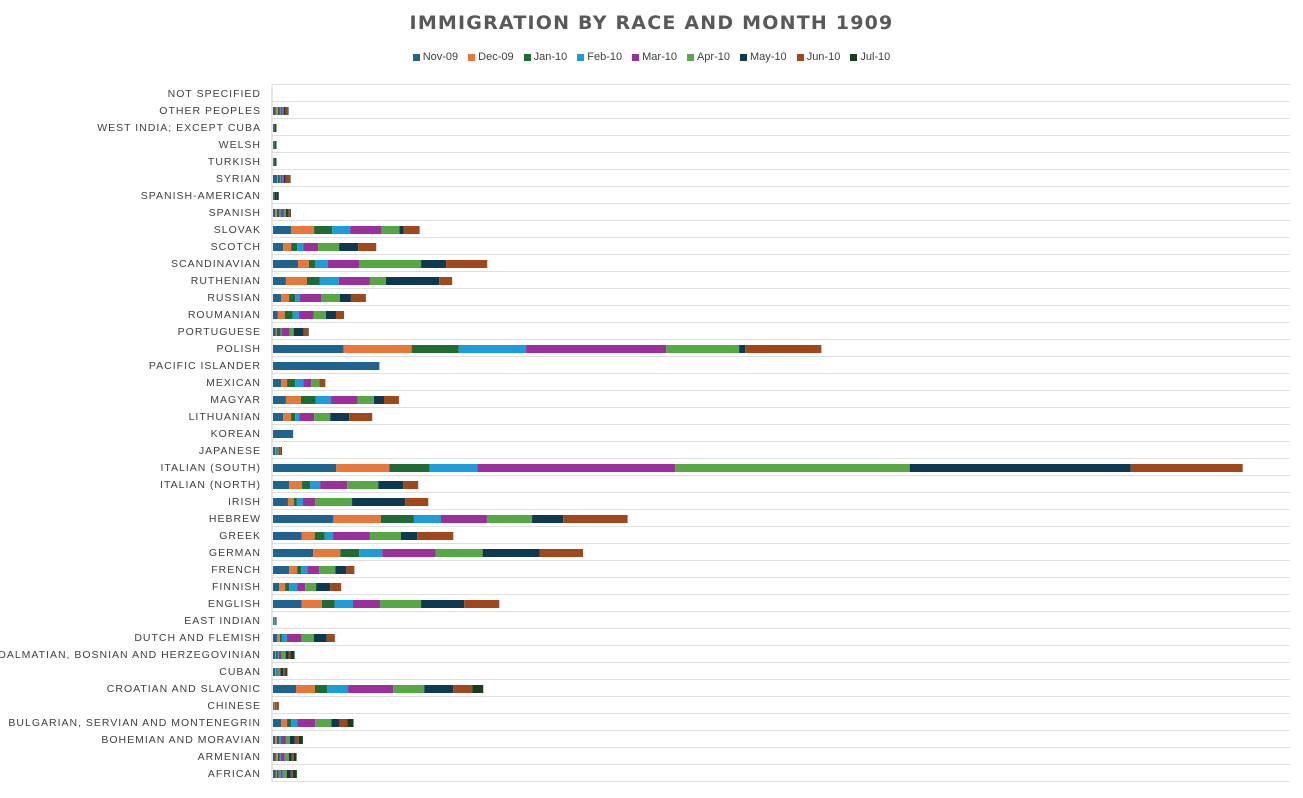 The width and height of the screenshot is (1303, 798). I want to click on category-label: ITALIAN (SOUTH), so click(210, 468).